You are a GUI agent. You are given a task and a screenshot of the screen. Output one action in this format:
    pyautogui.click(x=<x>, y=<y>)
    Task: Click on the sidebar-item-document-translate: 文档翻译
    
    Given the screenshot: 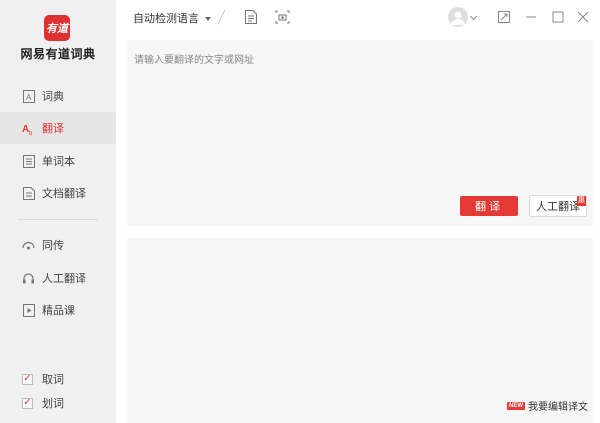 What is the action you would take?
    pyautogui.click(x=58, y=193)
    